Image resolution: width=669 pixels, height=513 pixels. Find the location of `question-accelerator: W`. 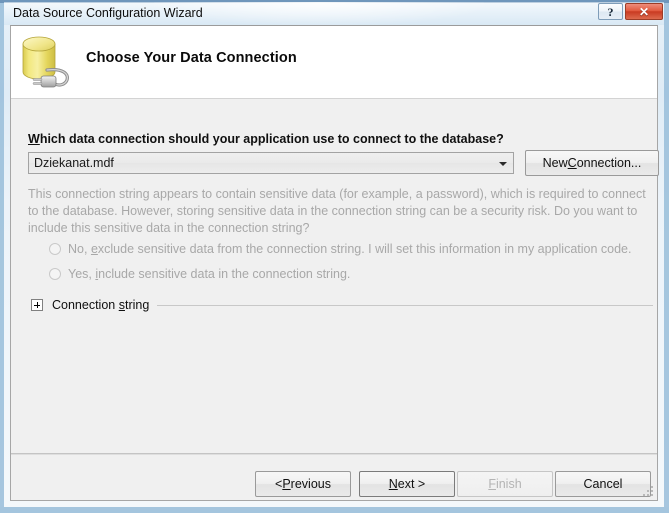

question-accelerator: W is located at coordinates (34, 139).